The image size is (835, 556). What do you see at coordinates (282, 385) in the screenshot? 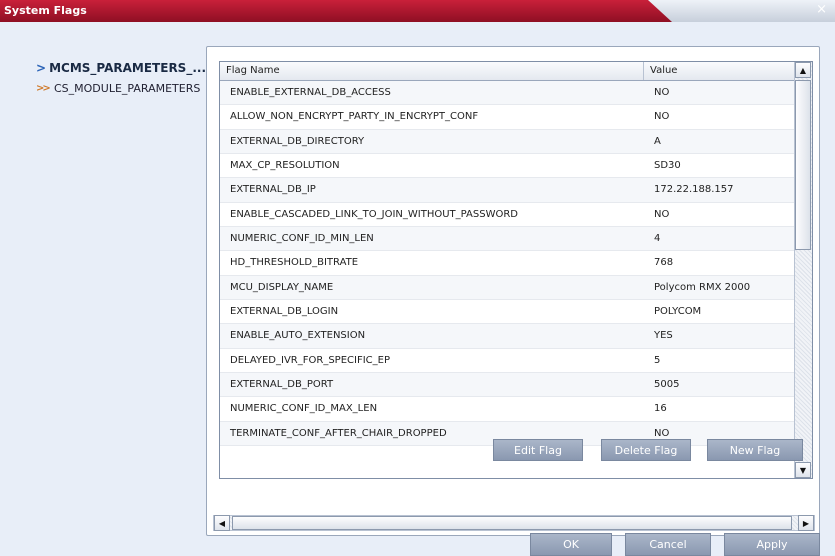
I see `flag-name-cell: EXTERNAL_DB_PORT` at bounding box center [282, 385].